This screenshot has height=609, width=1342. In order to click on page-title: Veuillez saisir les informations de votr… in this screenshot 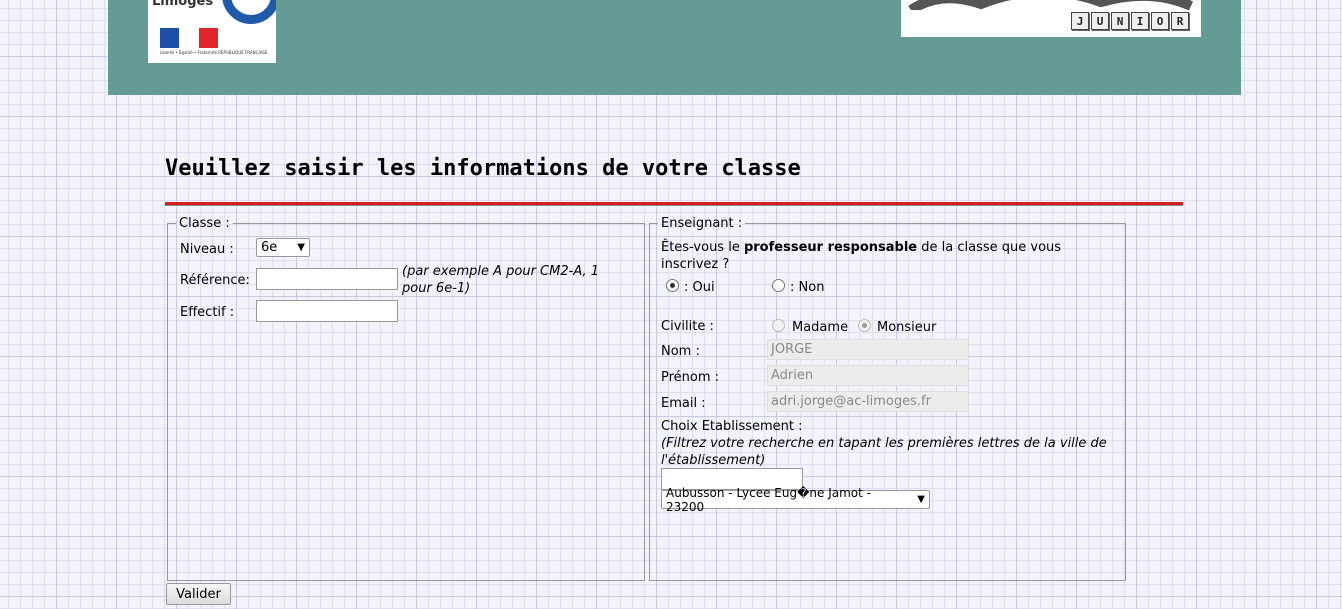, I will do `click(483, 168)`.